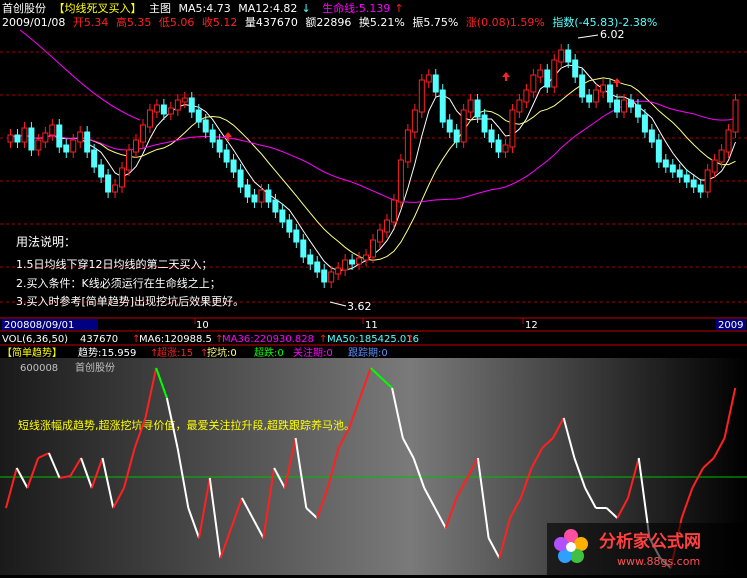 Image resolution: width=747 pixels, height=578 pixels. I want to click on trend-stock-code: 600008, so click(39, 368).